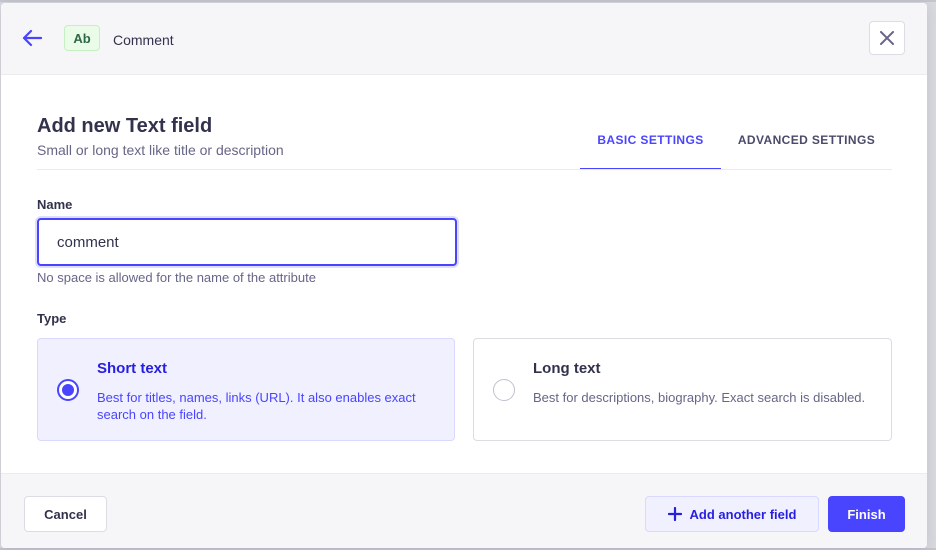 The width and height of the screenshot is (936, 550). I want to click on modal-header: Ab Comment, so click(464, 39).